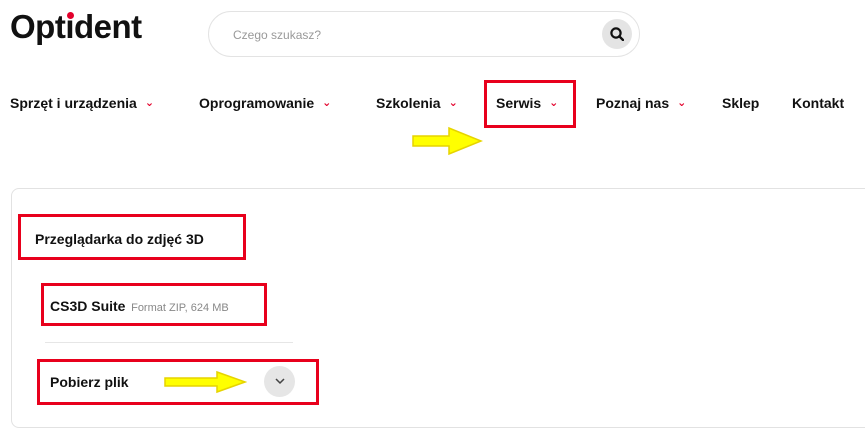  Describe the element at coordinates (398, 35) in the screenshot. I see `search-input` at that location.